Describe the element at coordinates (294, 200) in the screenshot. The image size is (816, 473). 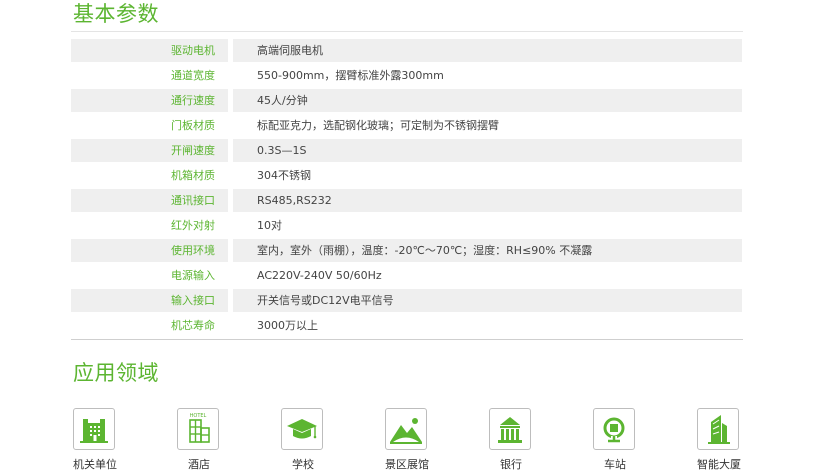
I see `spec-value: RS485,RS232` at that location.